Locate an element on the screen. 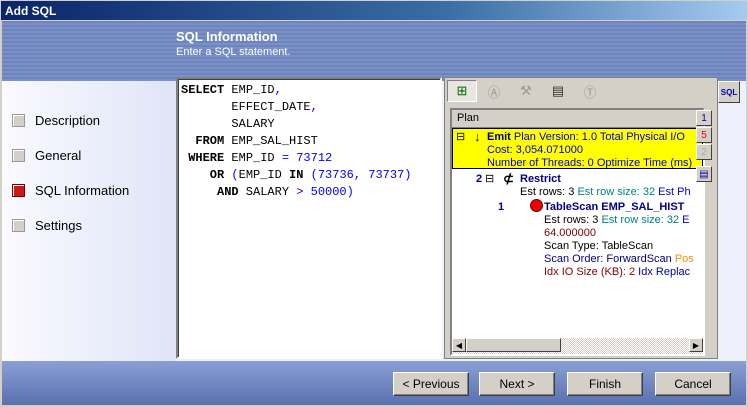 This screenshot has height=407, width=748. sql-token: OR is located at coordinates (203, 175).